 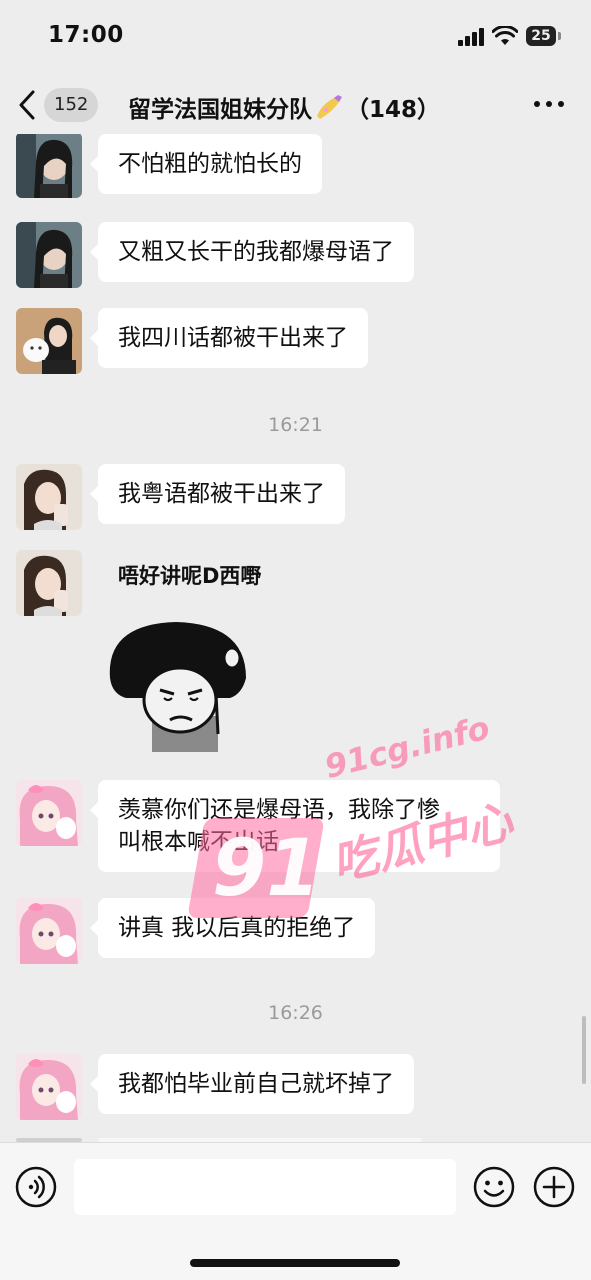 What do you see at coordinates (494, 1187) in the screenshot?
I see `emoji-icon` at bounding box center [494, 1187].